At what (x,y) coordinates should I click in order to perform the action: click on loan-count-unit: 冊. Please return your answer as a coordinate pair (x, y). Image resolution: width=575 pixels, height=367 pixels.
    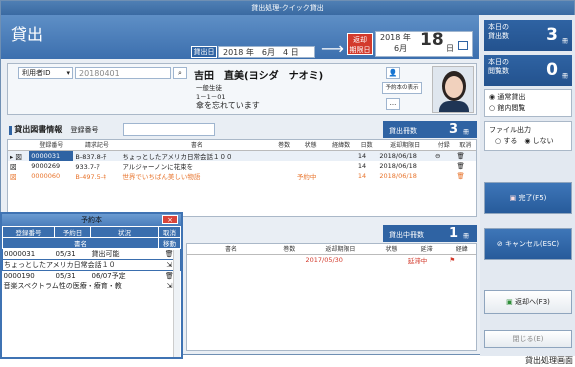
    Looking at the image, I should click on (466, 132).